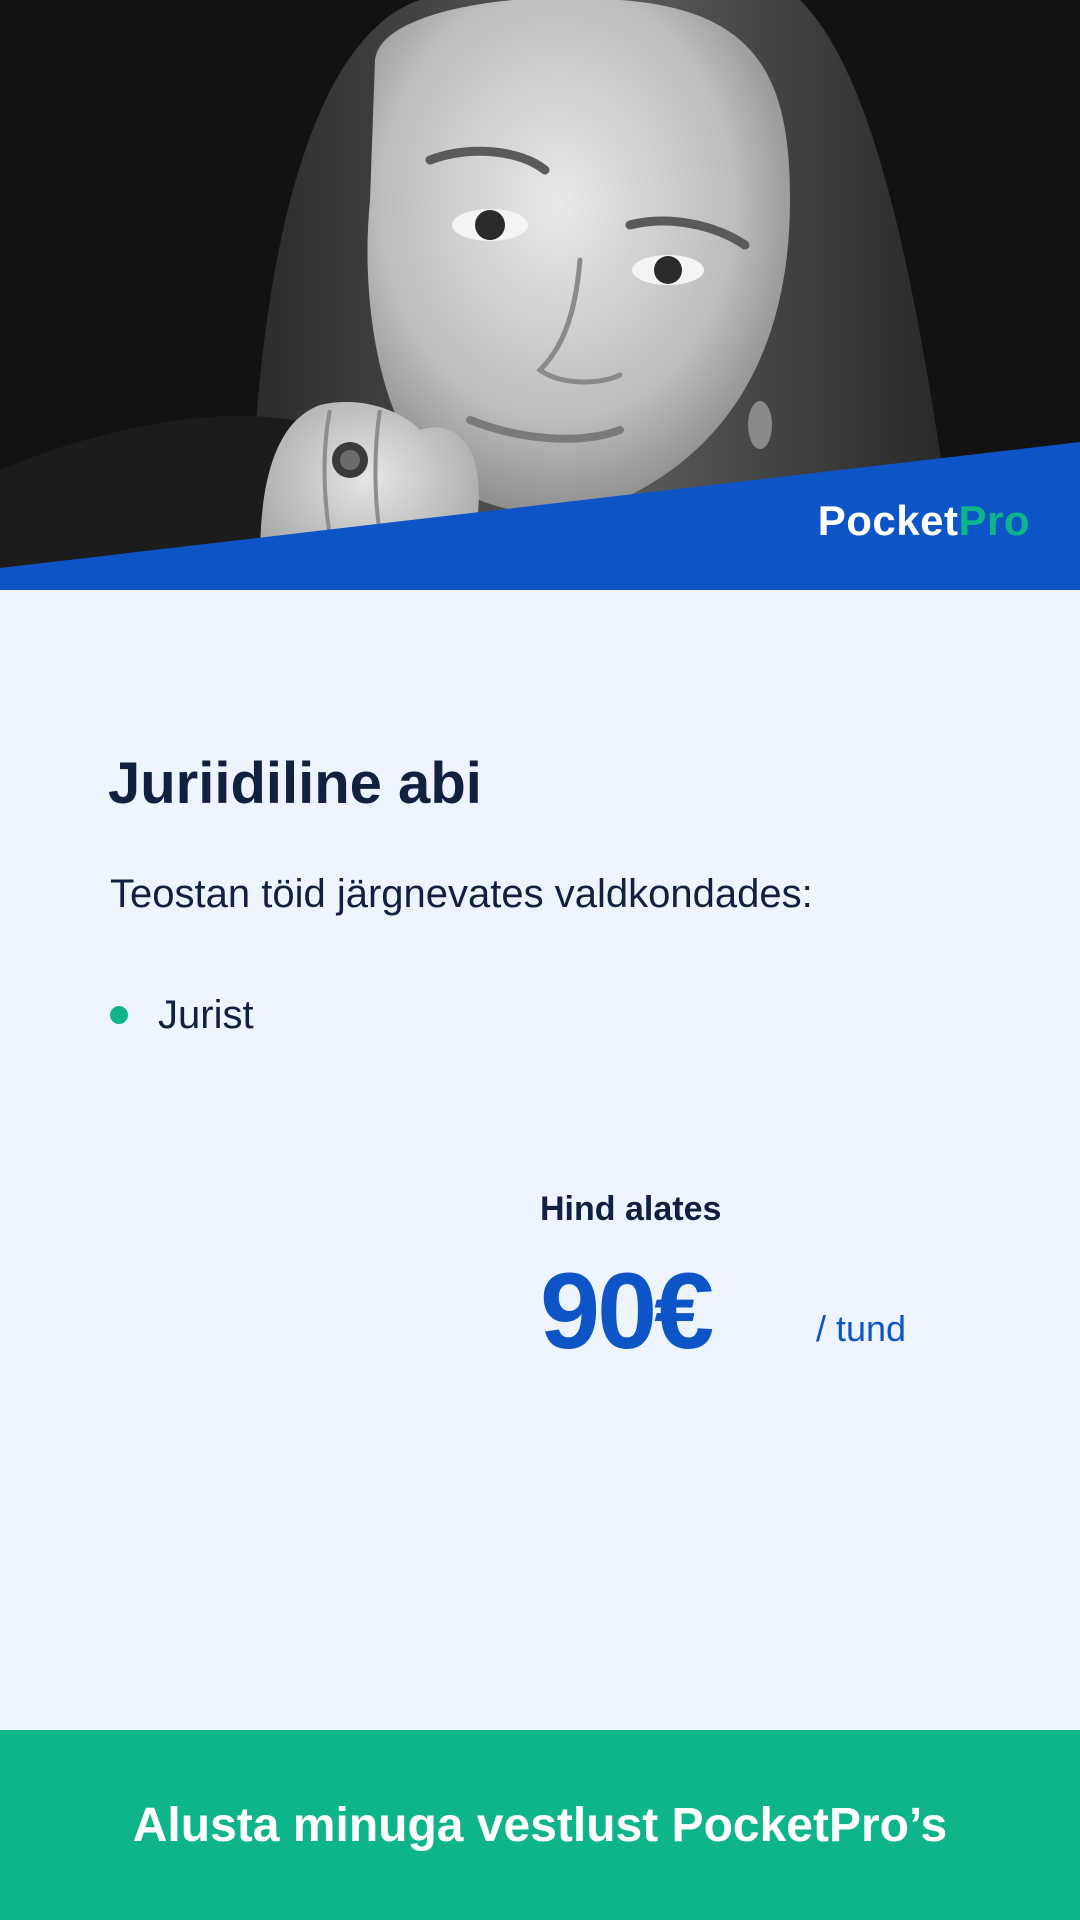 This screenshot has height=1920, width=1080. I want to click on price-block: Hind alates 90€ / tund, so click(780, 1290).